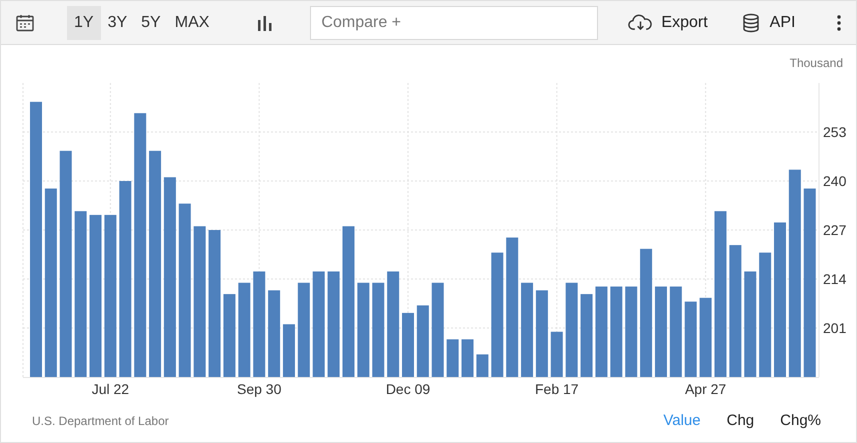 The image size is (857, 443). Describe the element at coordinates (151, 23) in the screenshot. I see `range-tab: 5Y` at that location.